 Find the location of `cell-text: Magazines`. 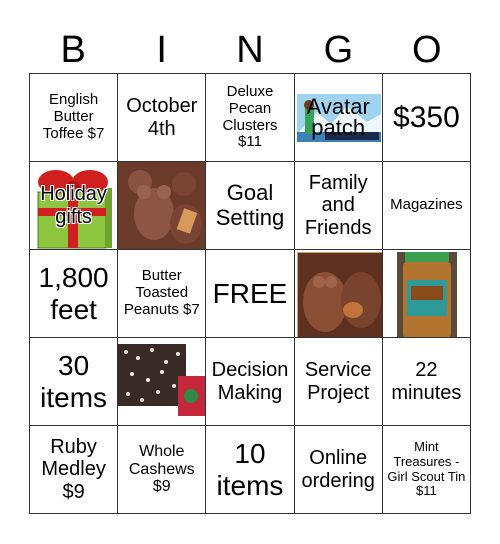

cell-text: Magazines is located at coordinates (426, 205).